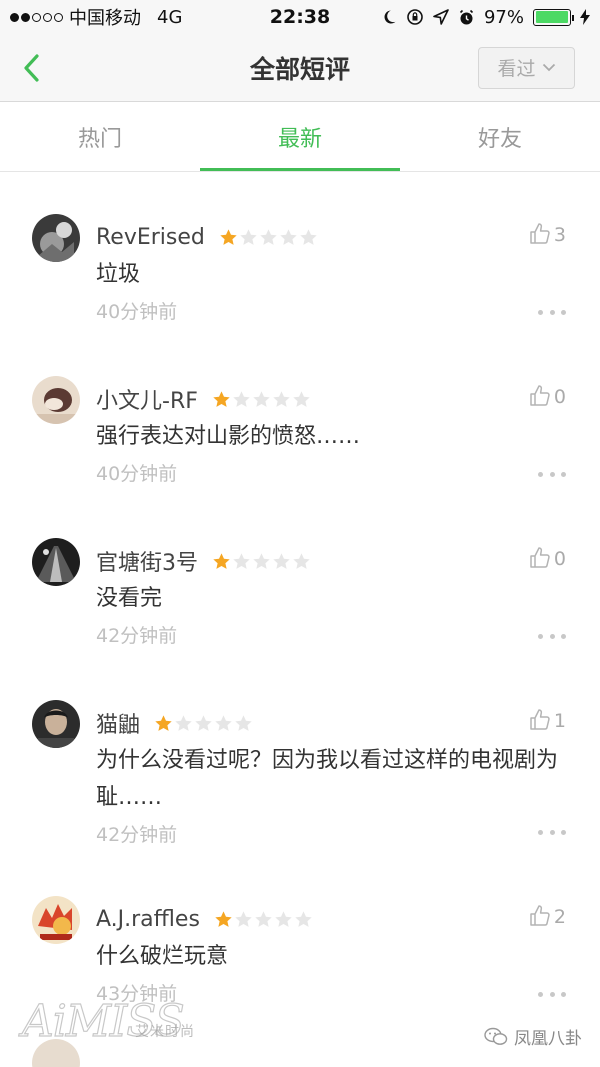 The width and height of the screenshot is (600, 1067). What do you see at coordinates (466, 16) in the screenshot?
I see `alarm-icon` at bounding box center [466, 16].